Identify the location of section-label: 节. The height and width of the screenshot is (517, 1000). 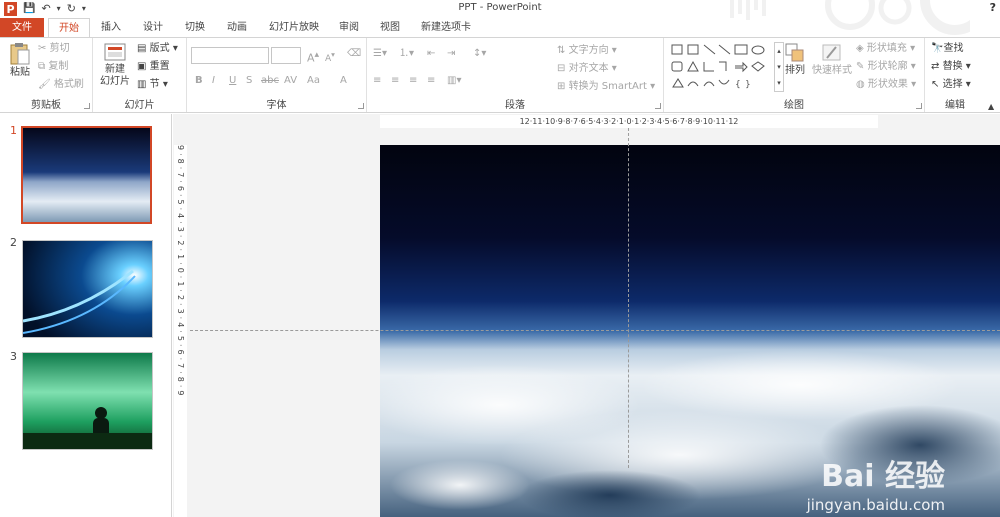
(154, 84).